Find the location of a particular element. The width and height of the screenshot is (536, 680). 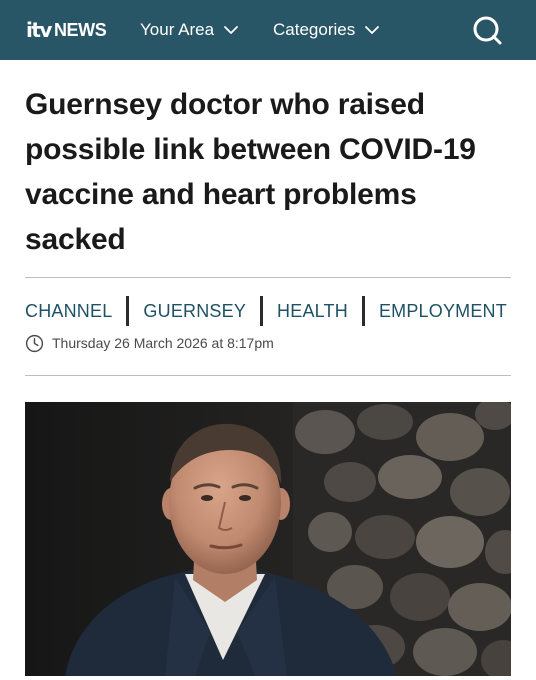

clock-icon is located at coordinates (34, 343).